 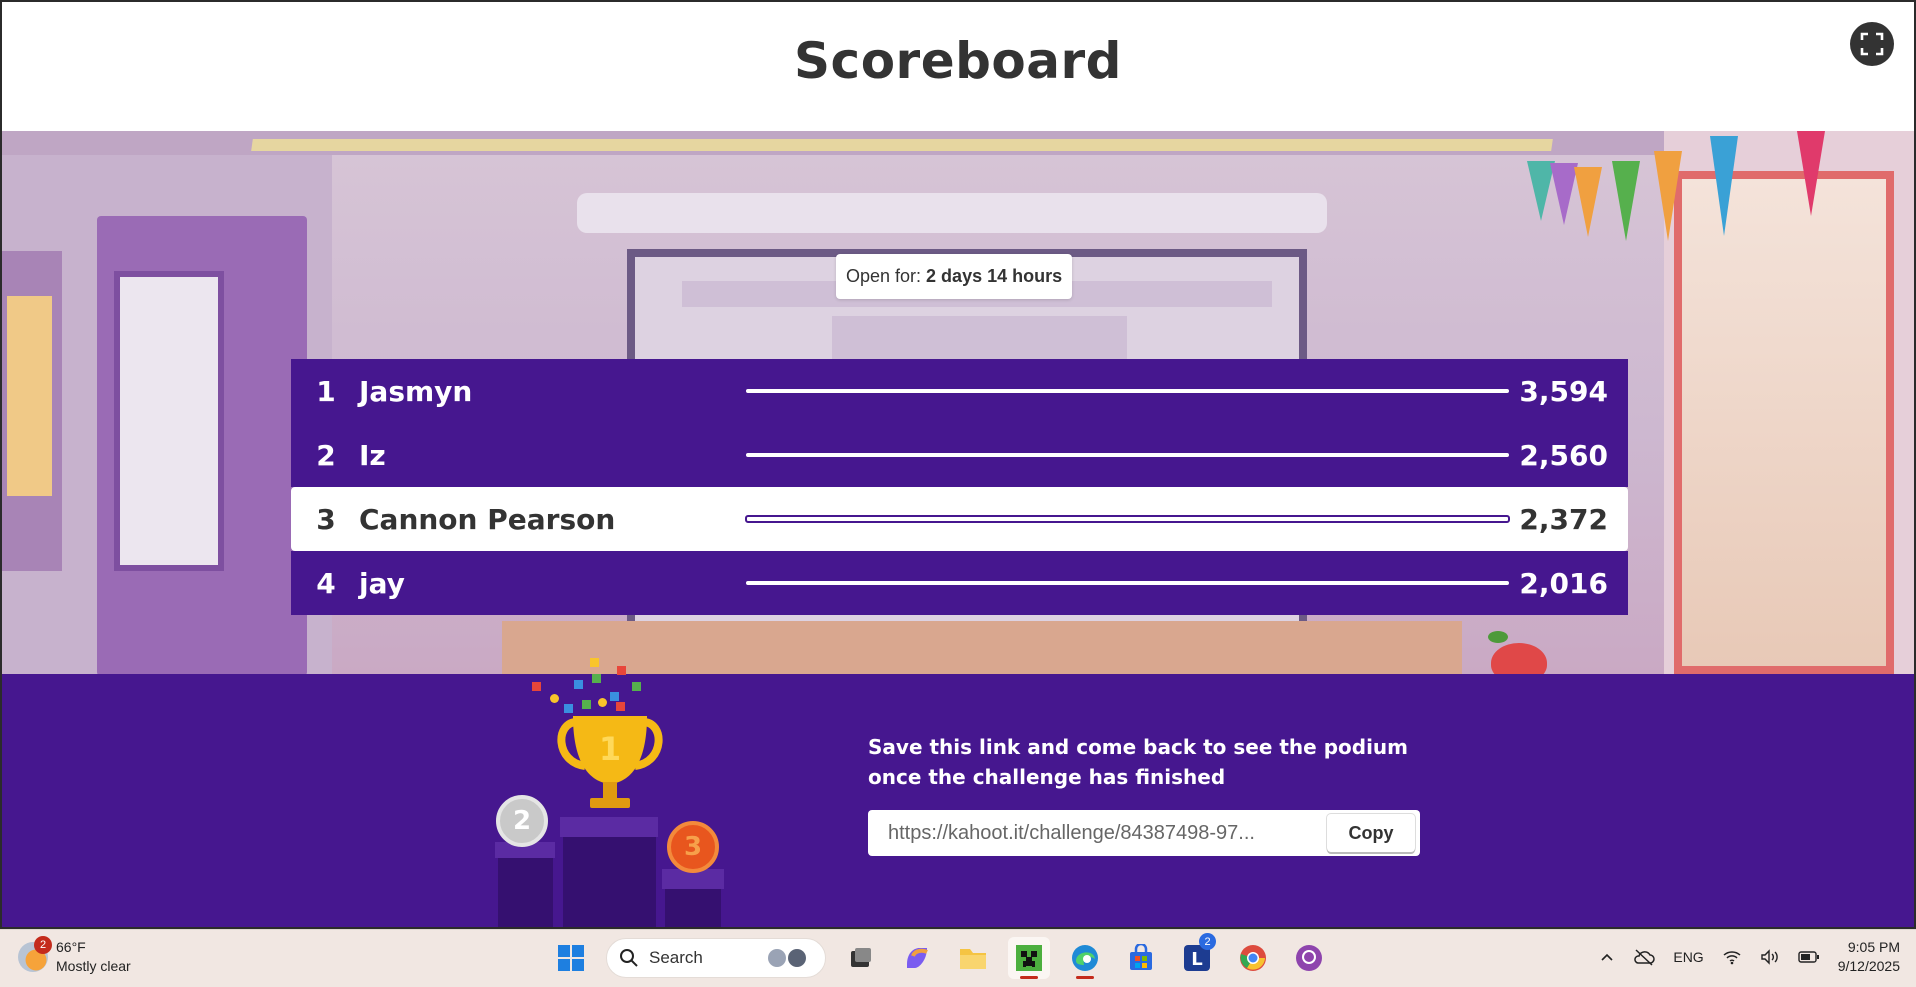 What do you see at coordinates (1563, 583) in the screenshot?
I see `player-score: 2,016` at bounding box center [1563, 583].